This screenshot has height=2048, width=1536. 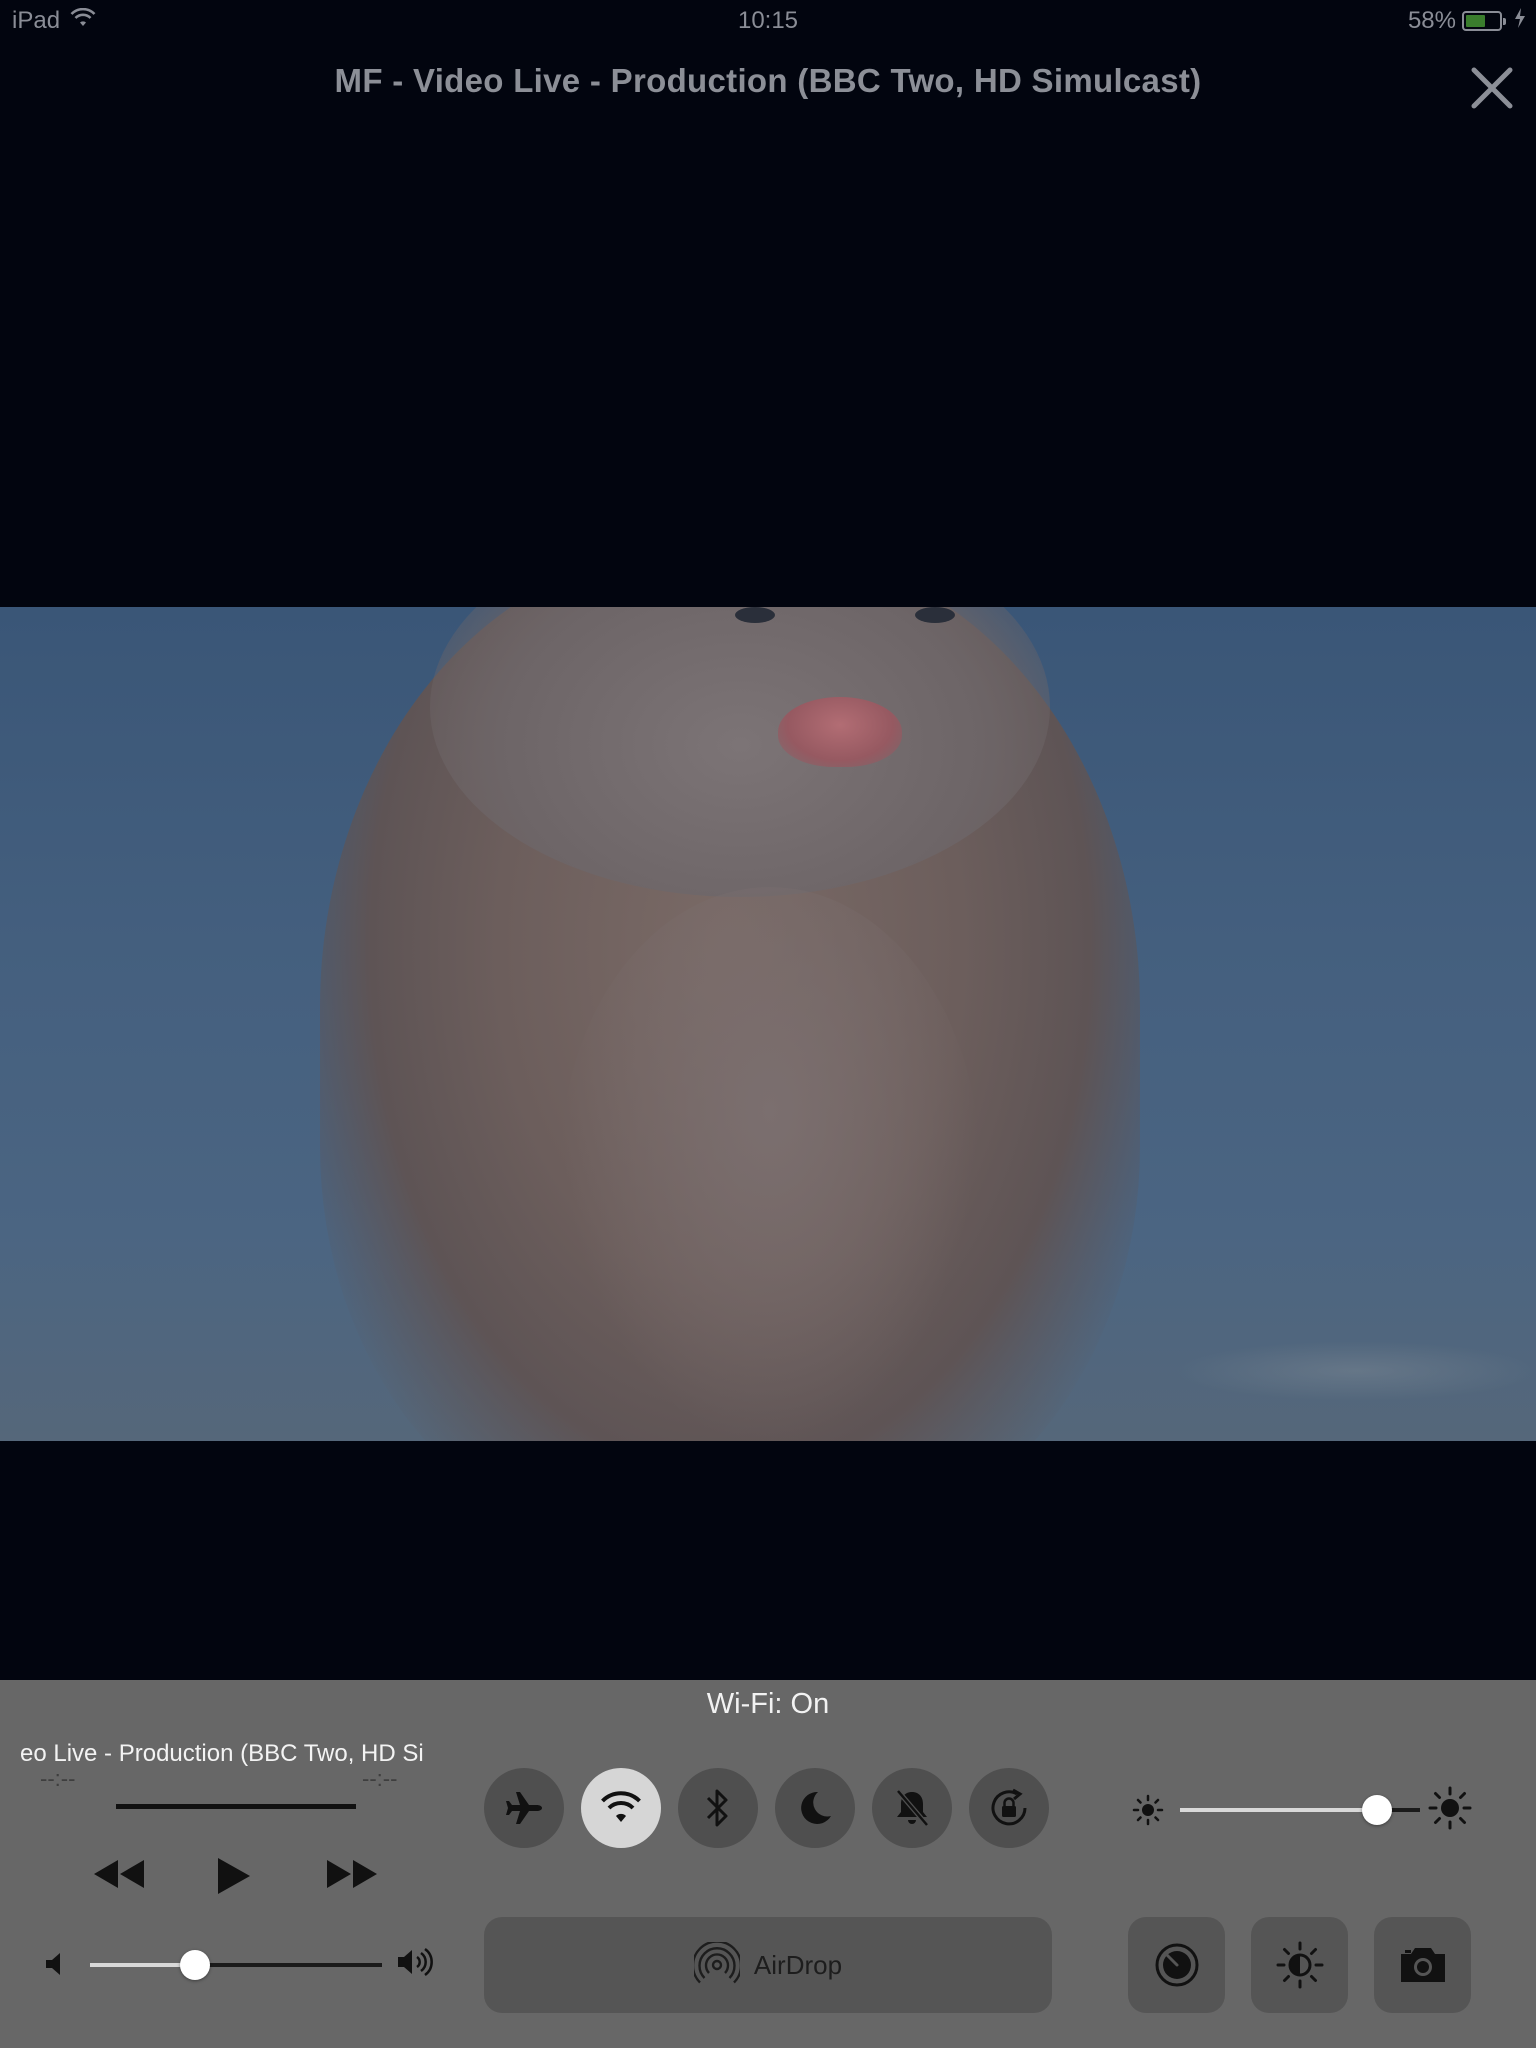 What do you see at coordinates (1148, 1812) in the screenshot?
I see `sun-small-icon` at bounding box center [1148, 1812].